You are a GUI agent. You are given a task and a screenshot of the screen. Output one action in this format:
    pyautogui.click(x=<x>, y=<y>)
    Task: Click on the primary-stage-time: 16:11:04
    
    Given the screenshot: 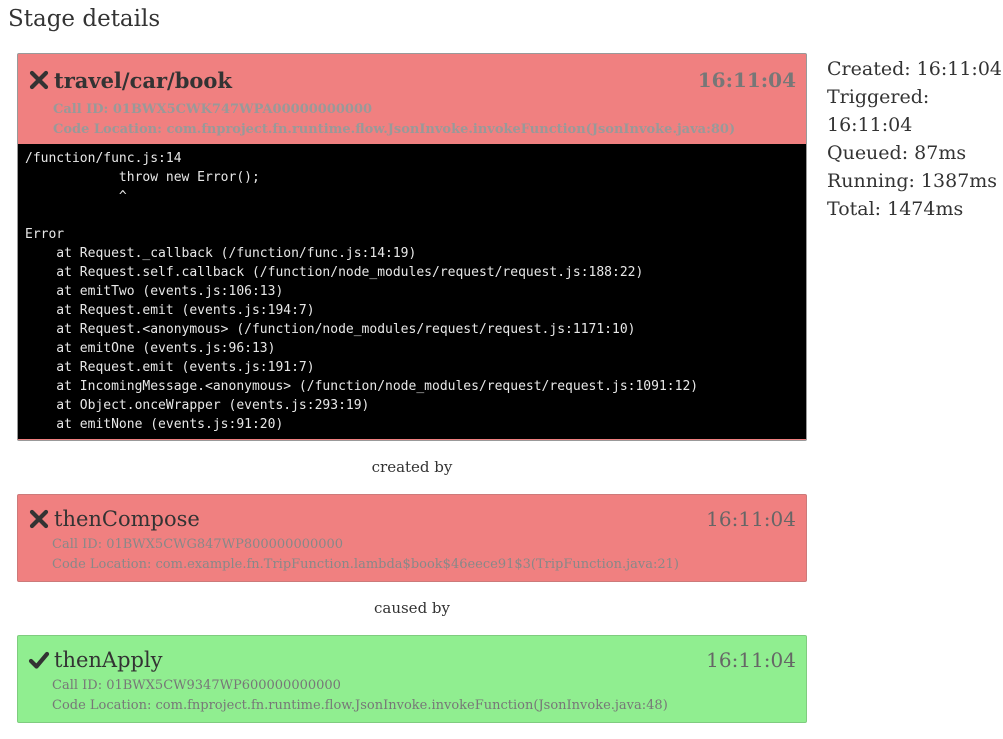 What is the action you would take?
    pyautogui.click(x=746, y=80)
    